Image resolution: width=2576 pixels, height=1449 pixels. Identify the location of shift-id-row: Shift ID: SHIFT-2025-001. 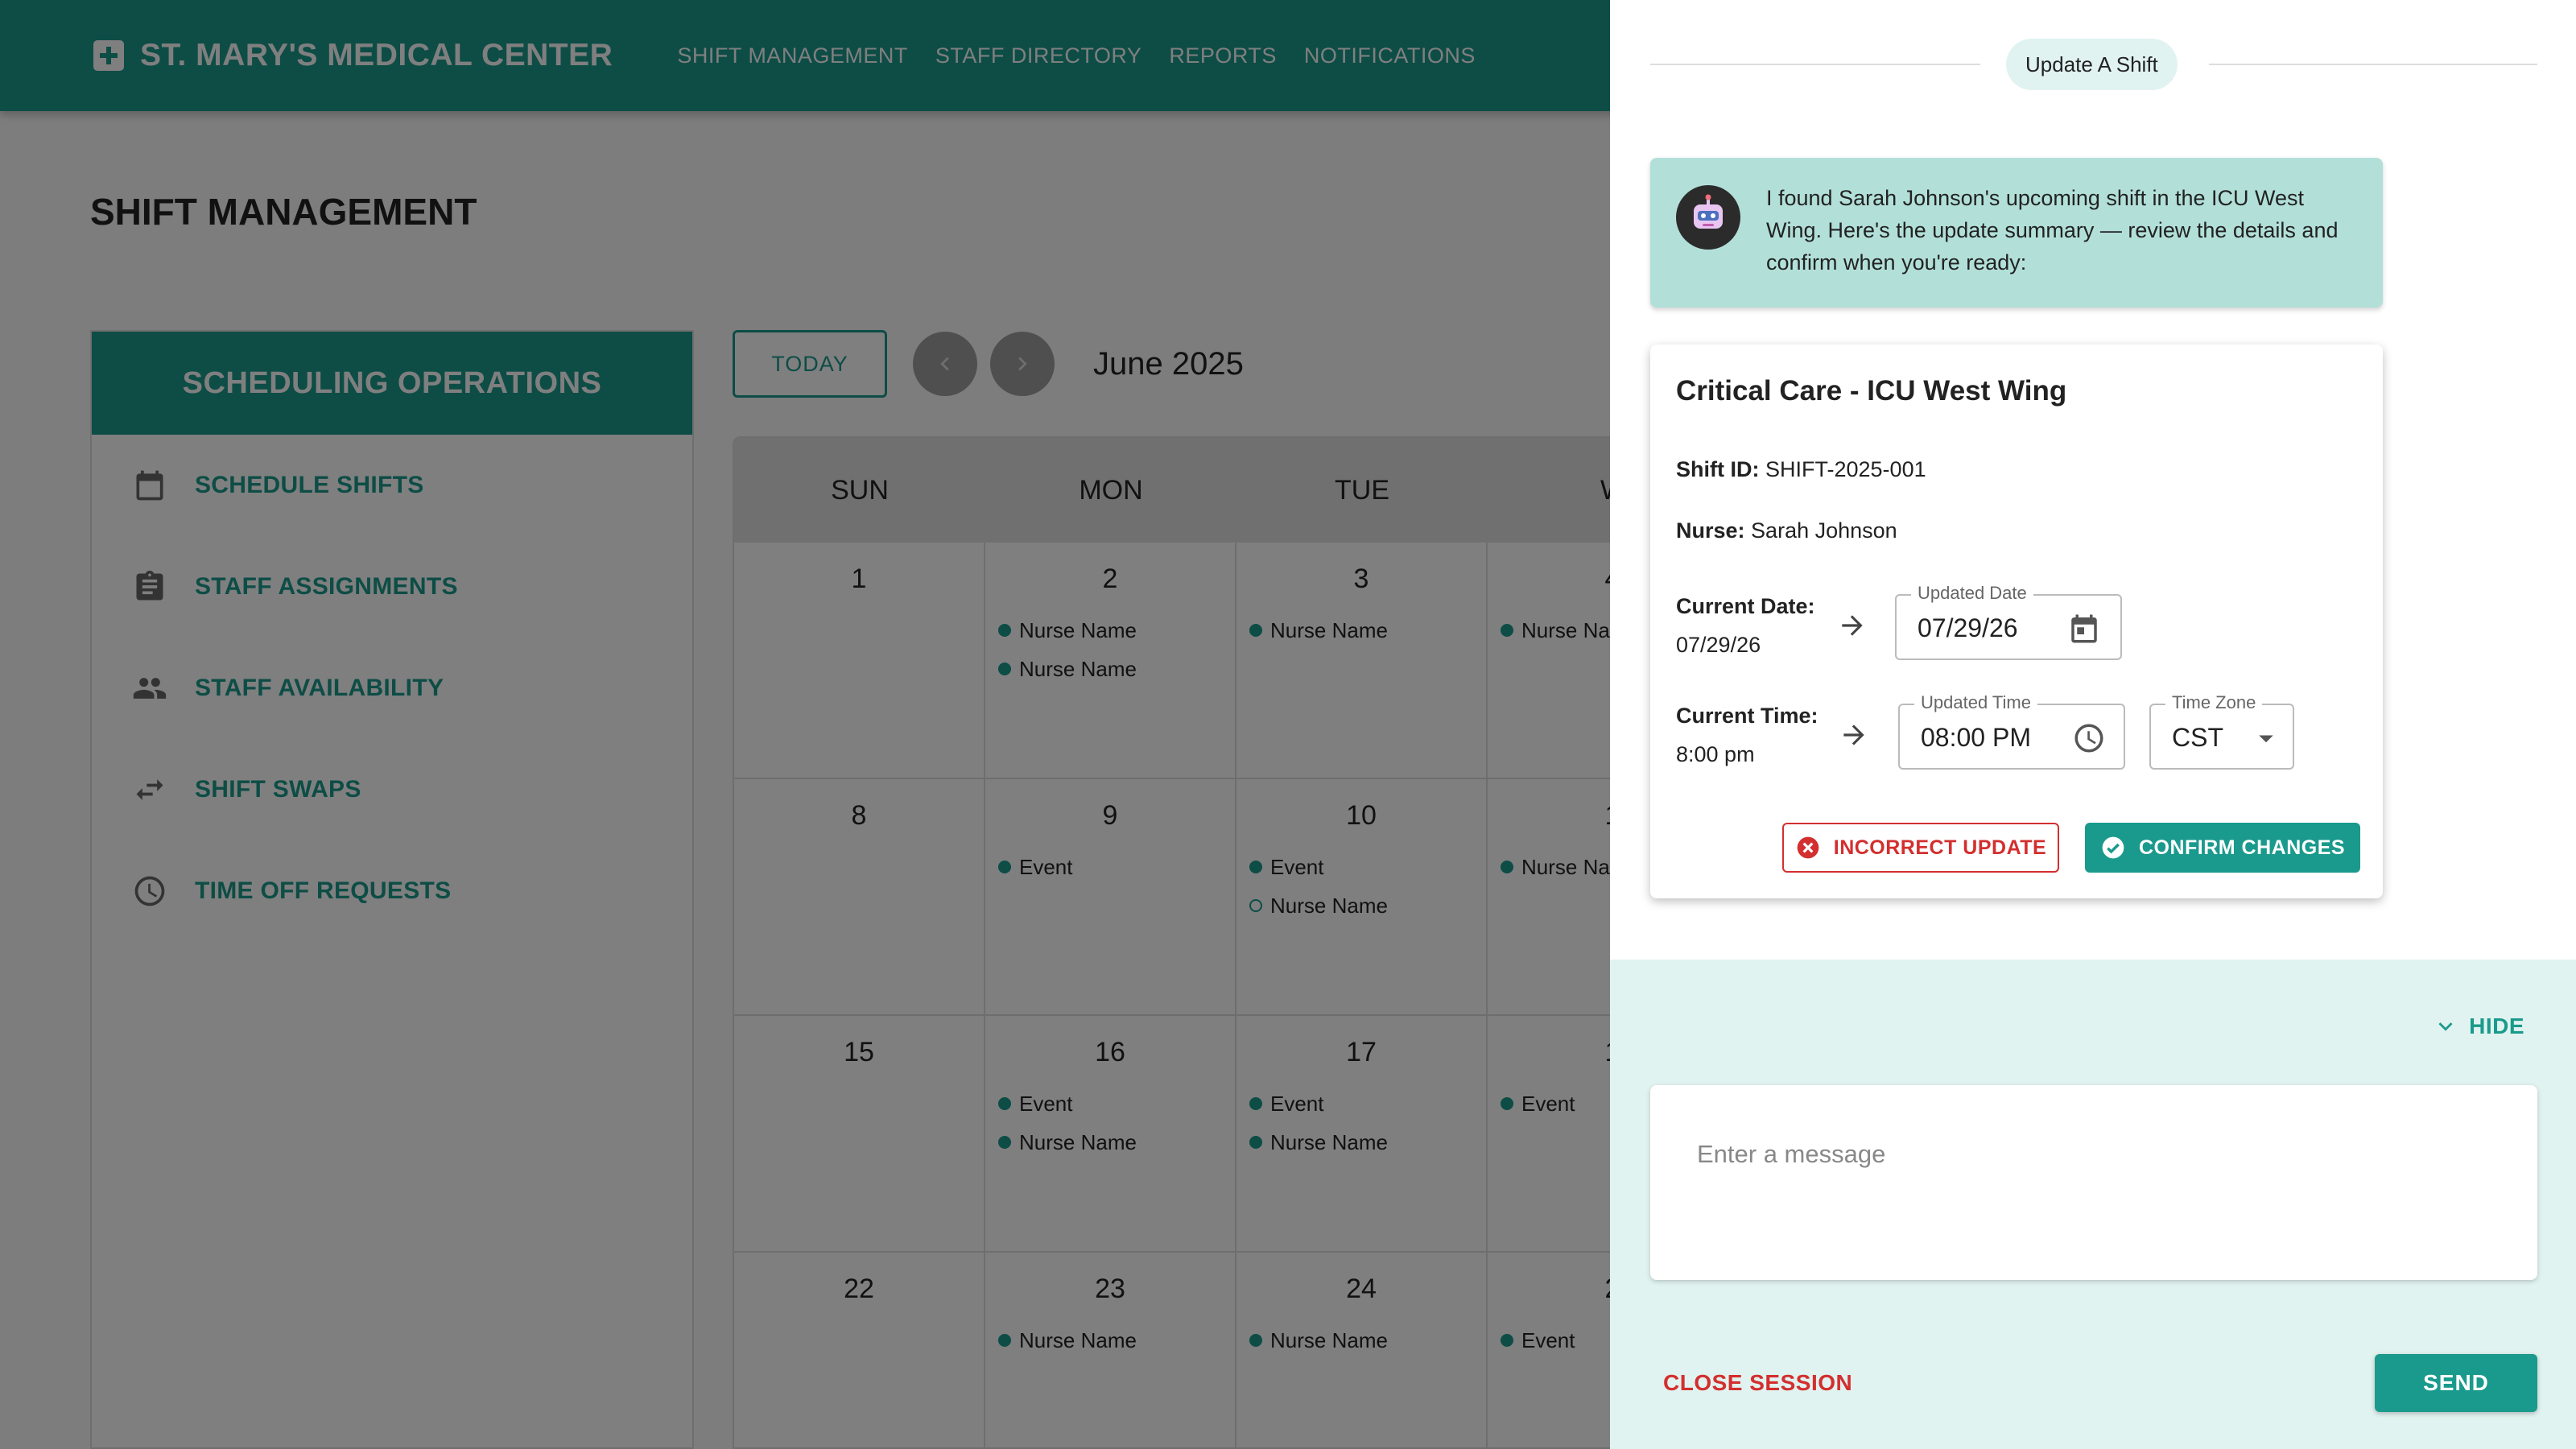
(1801, 469).